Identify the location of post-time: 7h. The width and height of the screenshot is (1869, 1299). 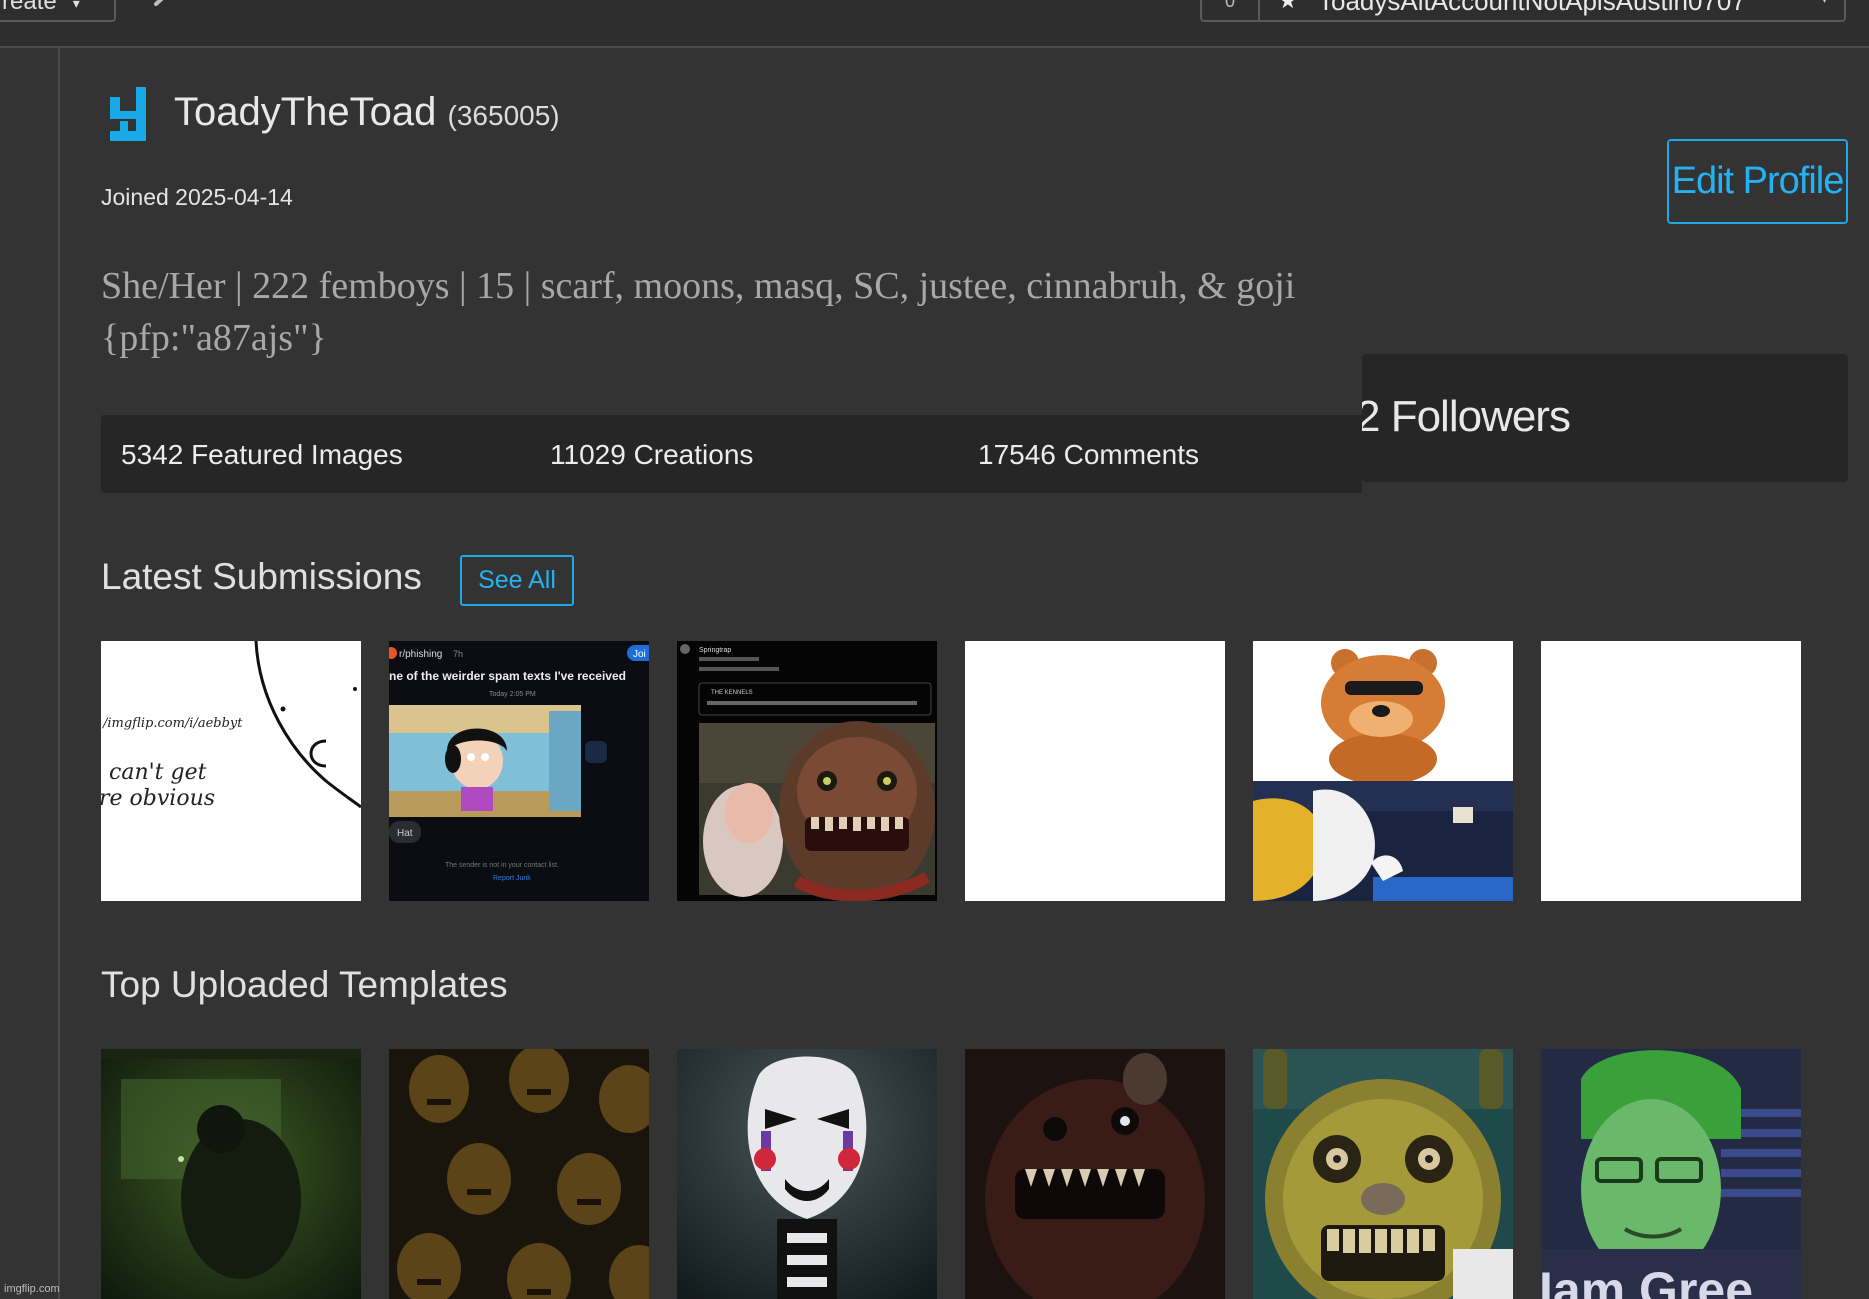
(458, 654).